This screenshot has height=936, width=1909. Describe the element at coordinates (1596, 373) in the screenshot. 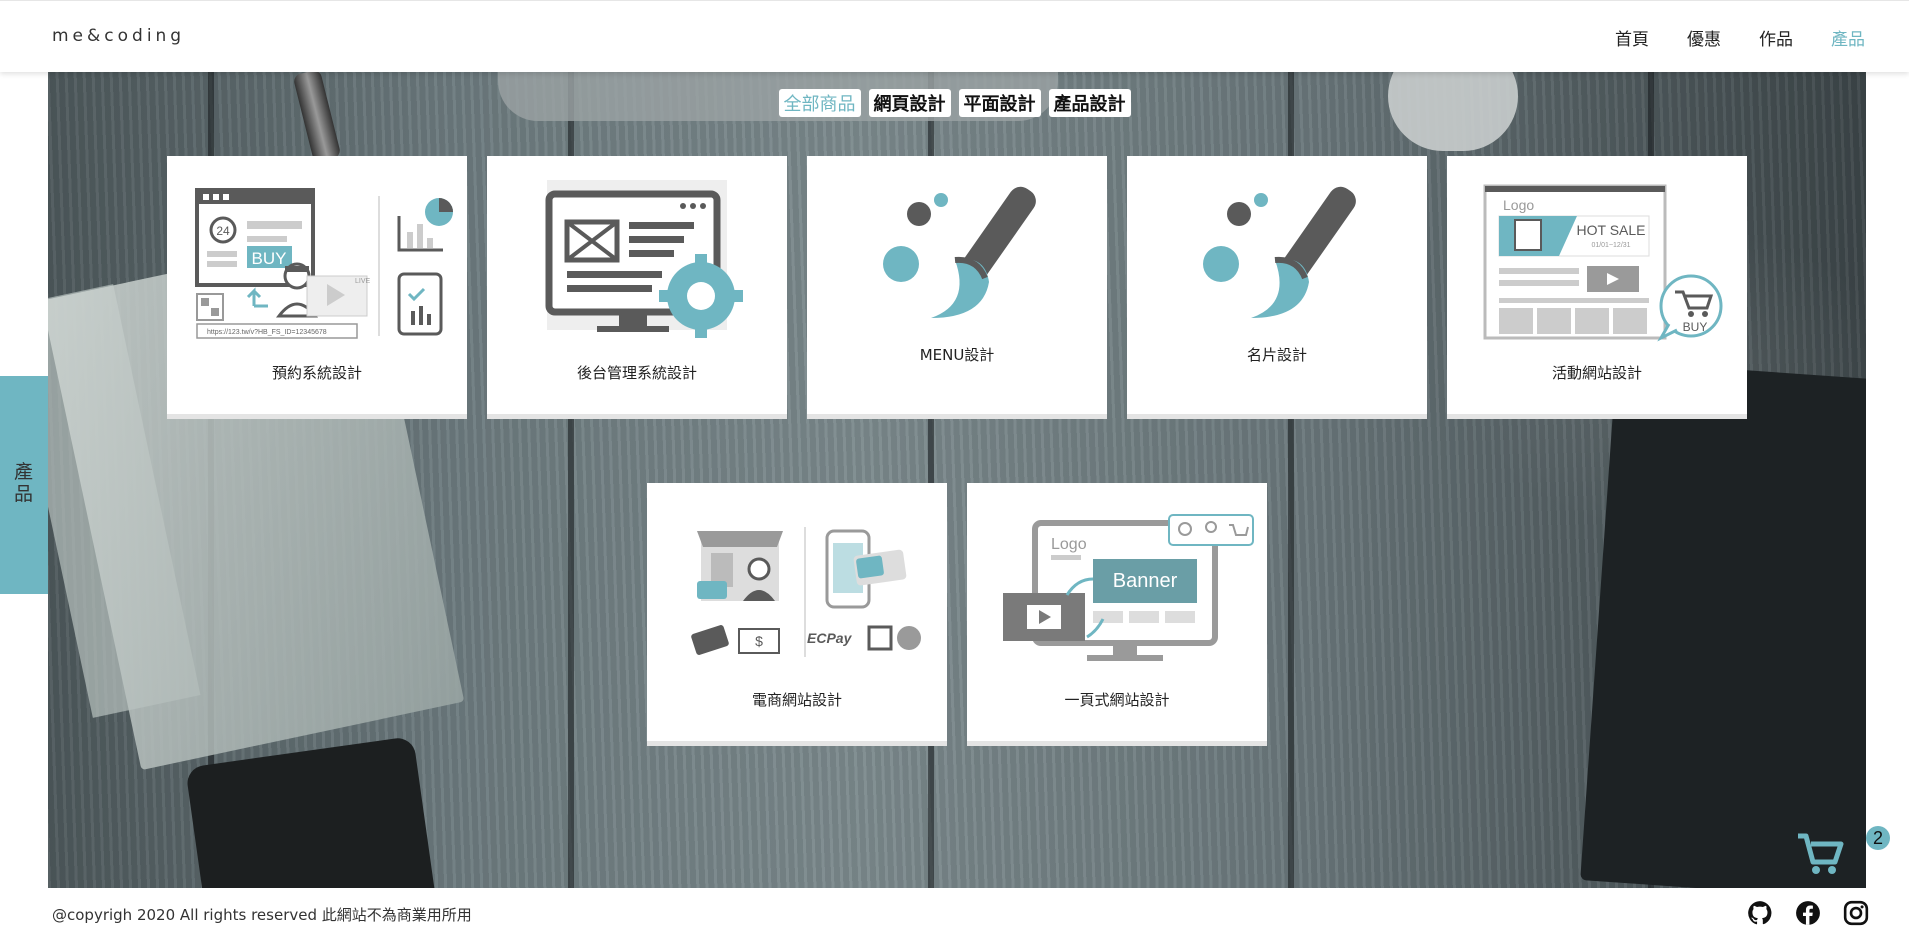

I see `product-label: 活動網站設計` at that location.